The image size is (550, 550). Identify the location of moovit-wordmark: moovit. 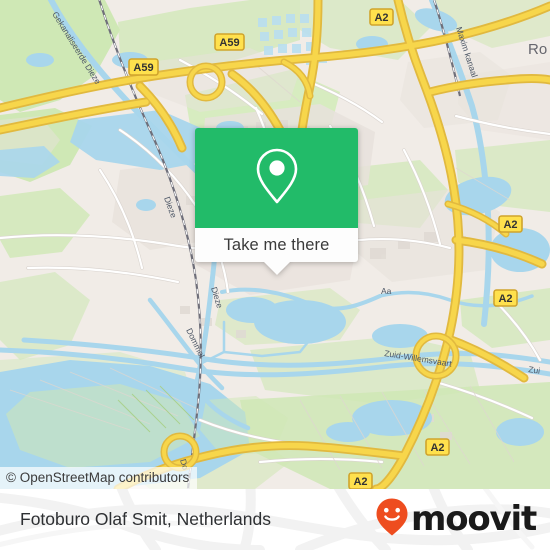
(473, 518).